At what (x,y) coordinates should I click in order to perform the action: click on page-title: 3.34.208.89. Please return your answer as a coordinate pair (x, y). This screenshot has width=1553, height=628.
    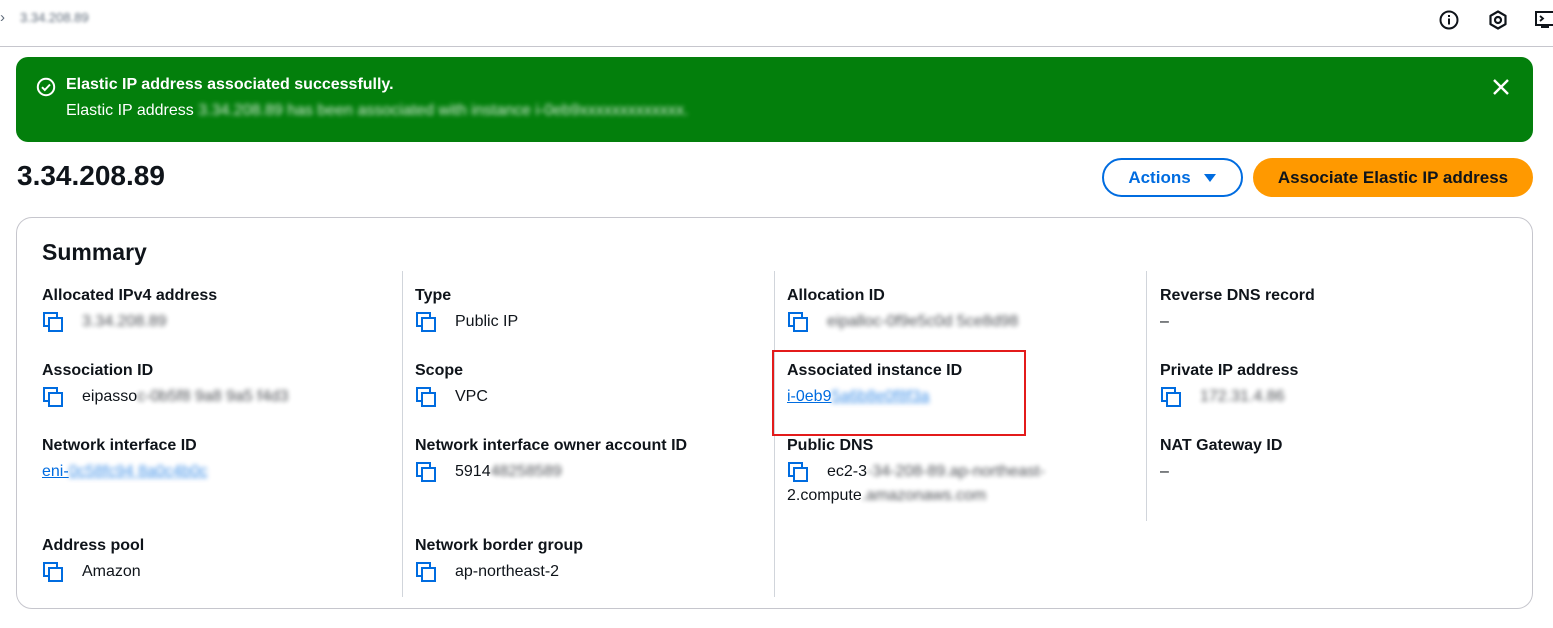
    Looking at the image, I should click on (91, 175).